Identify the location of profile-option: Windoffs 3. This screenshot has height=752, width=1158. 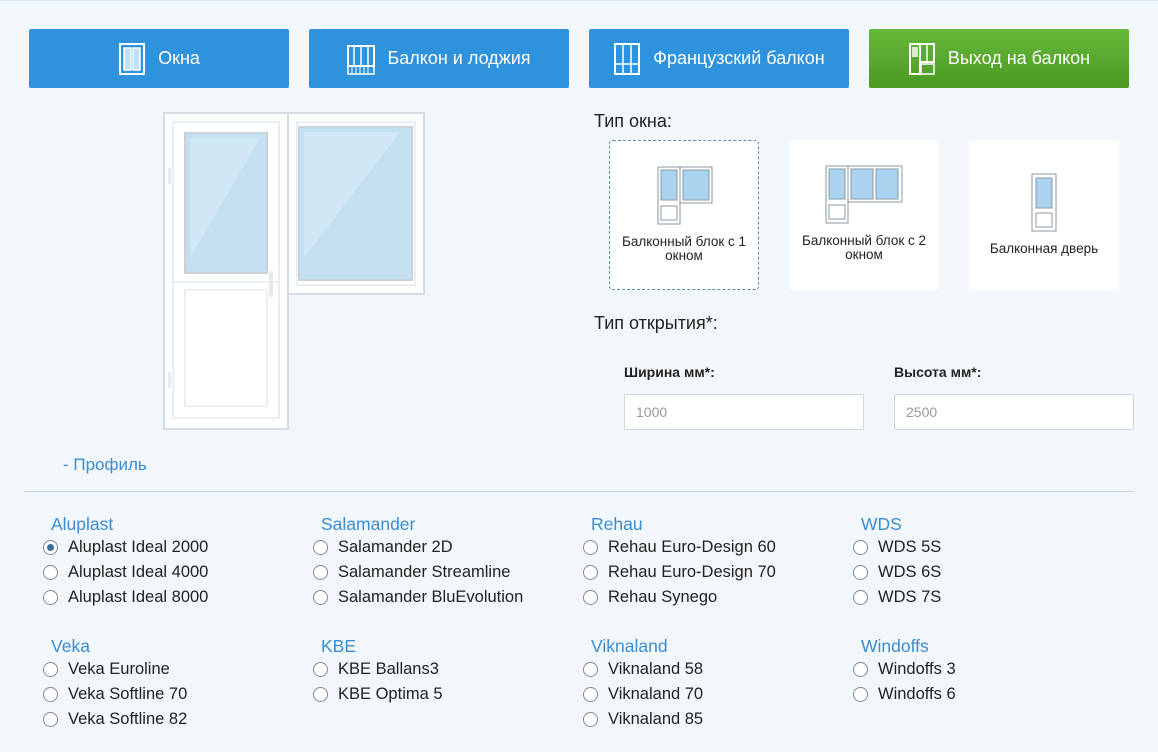
(965, 669).